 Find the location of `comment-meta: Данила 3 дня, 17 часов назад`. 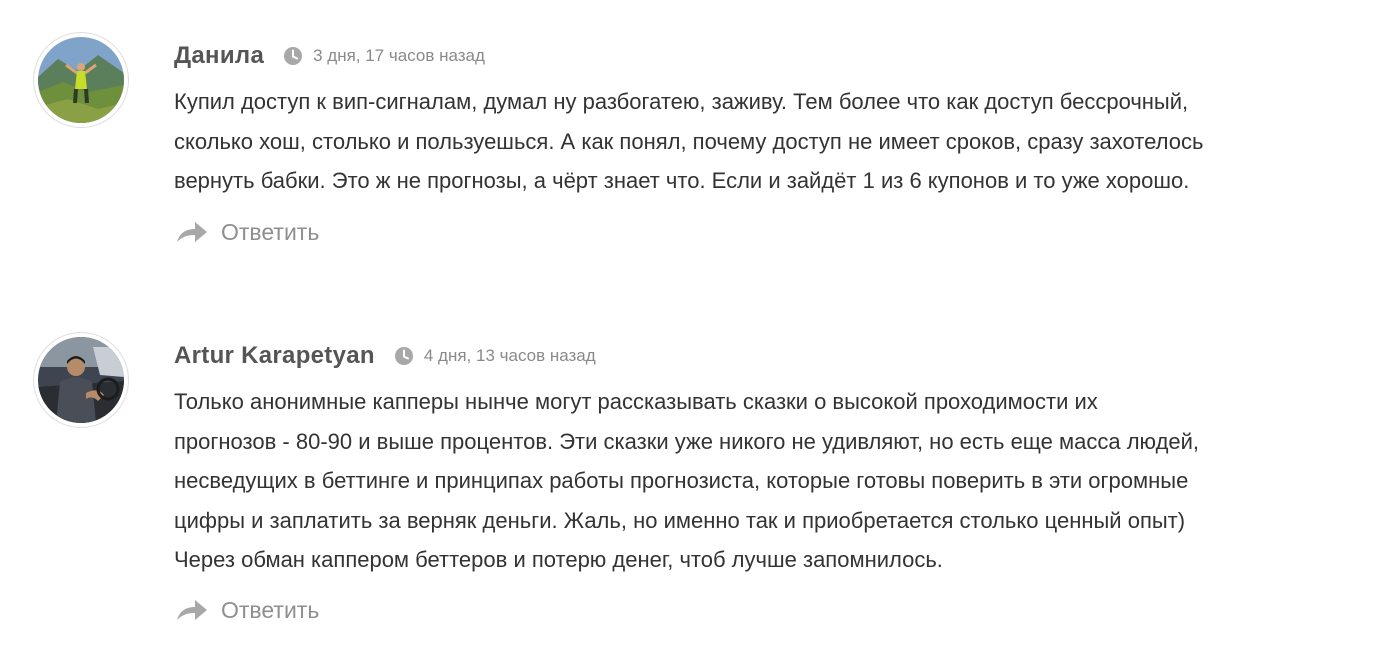

comment-meta: Данила 3 дня, 17 часов назад is located at coordinates (329, 56).